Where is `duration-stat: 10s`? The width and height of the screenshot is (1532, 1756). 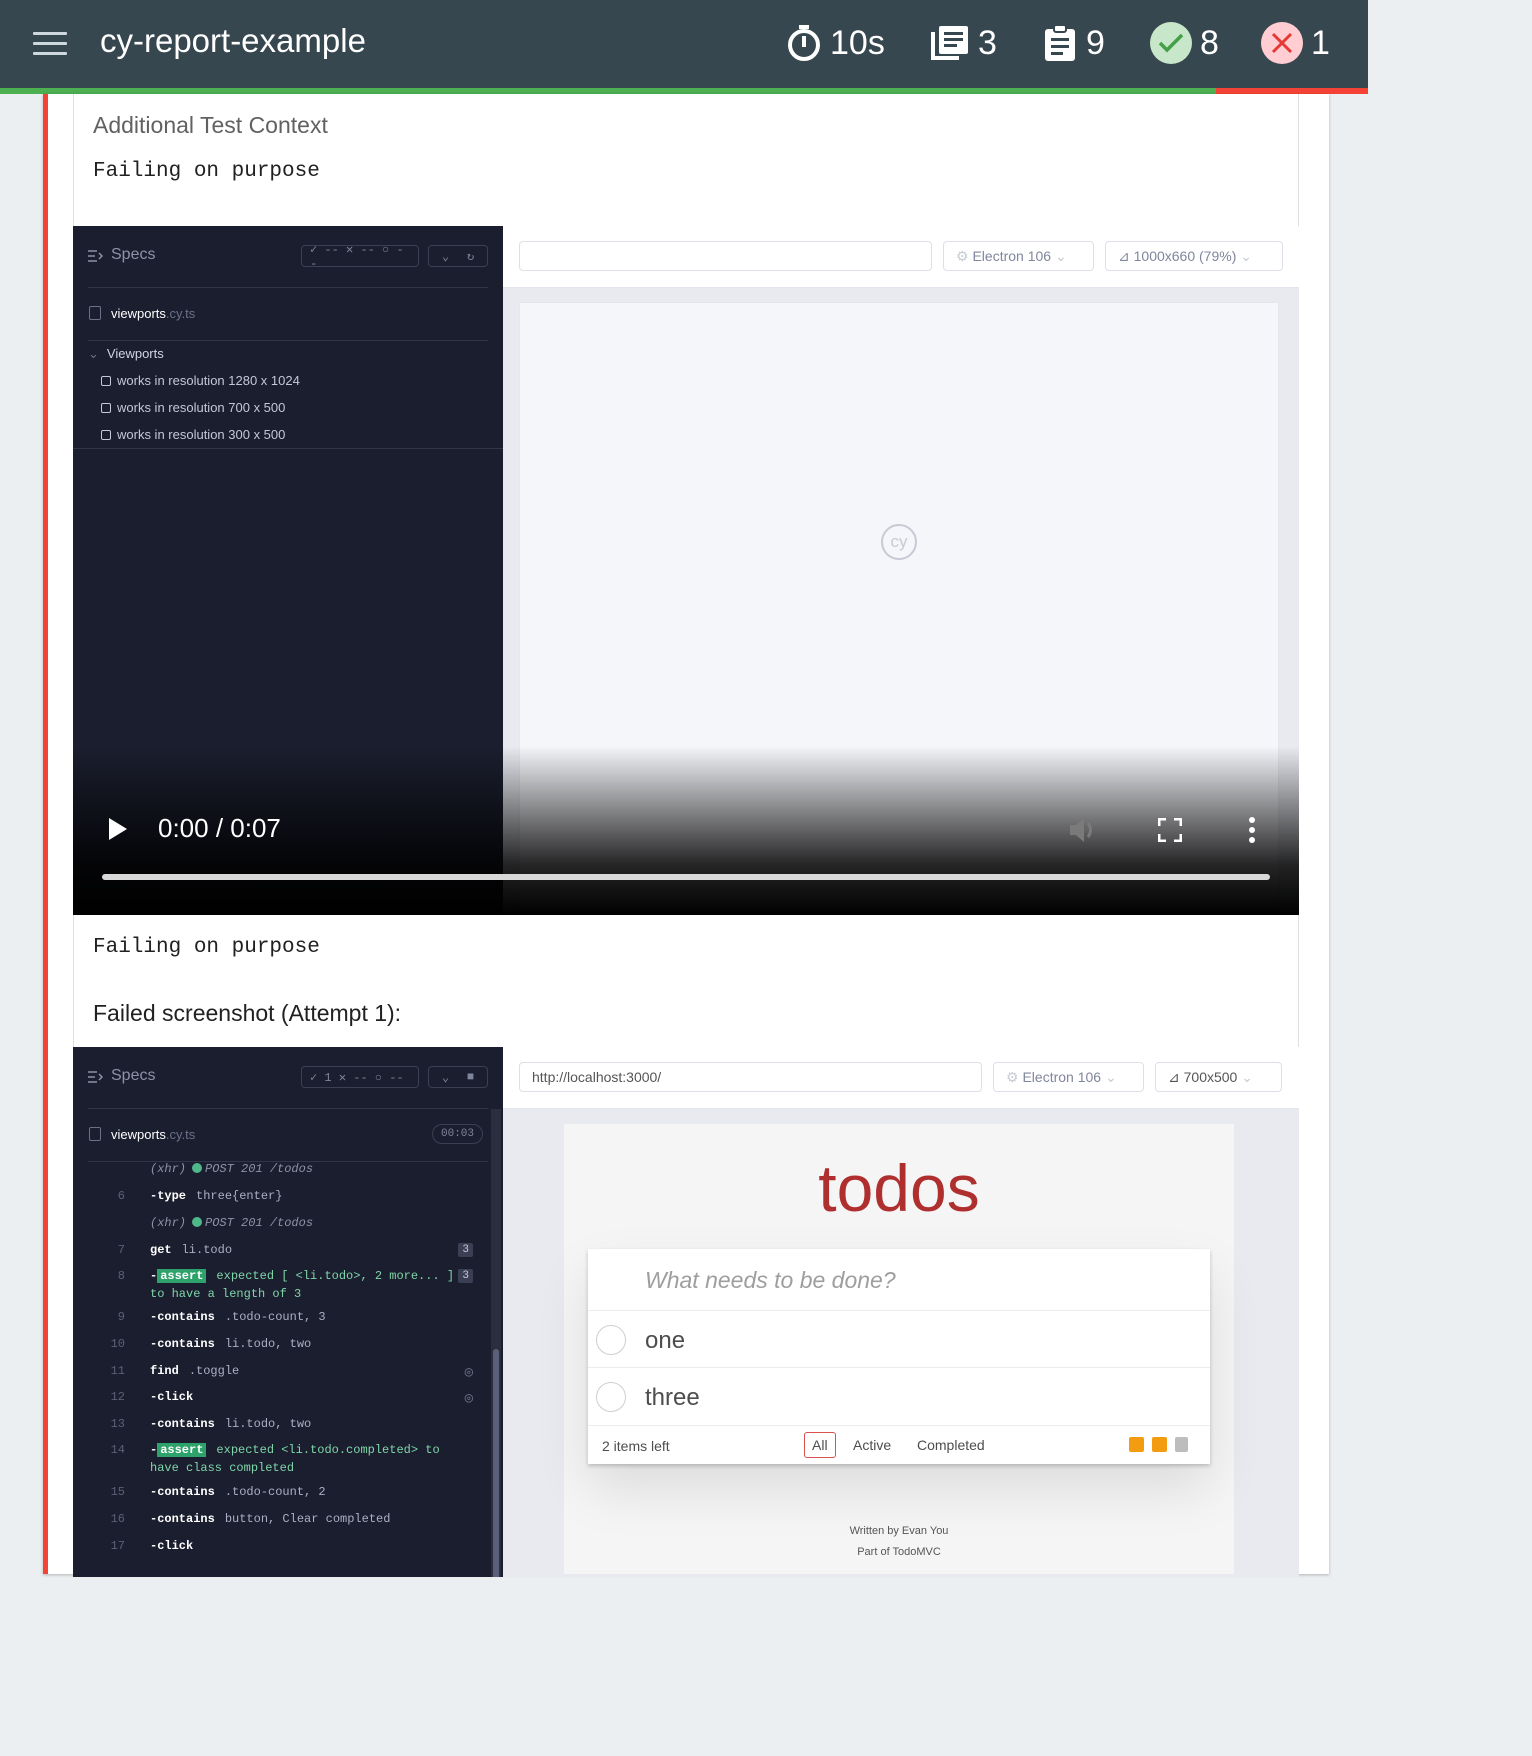 duration-stat: 10s is located at coordinates (835, 43).